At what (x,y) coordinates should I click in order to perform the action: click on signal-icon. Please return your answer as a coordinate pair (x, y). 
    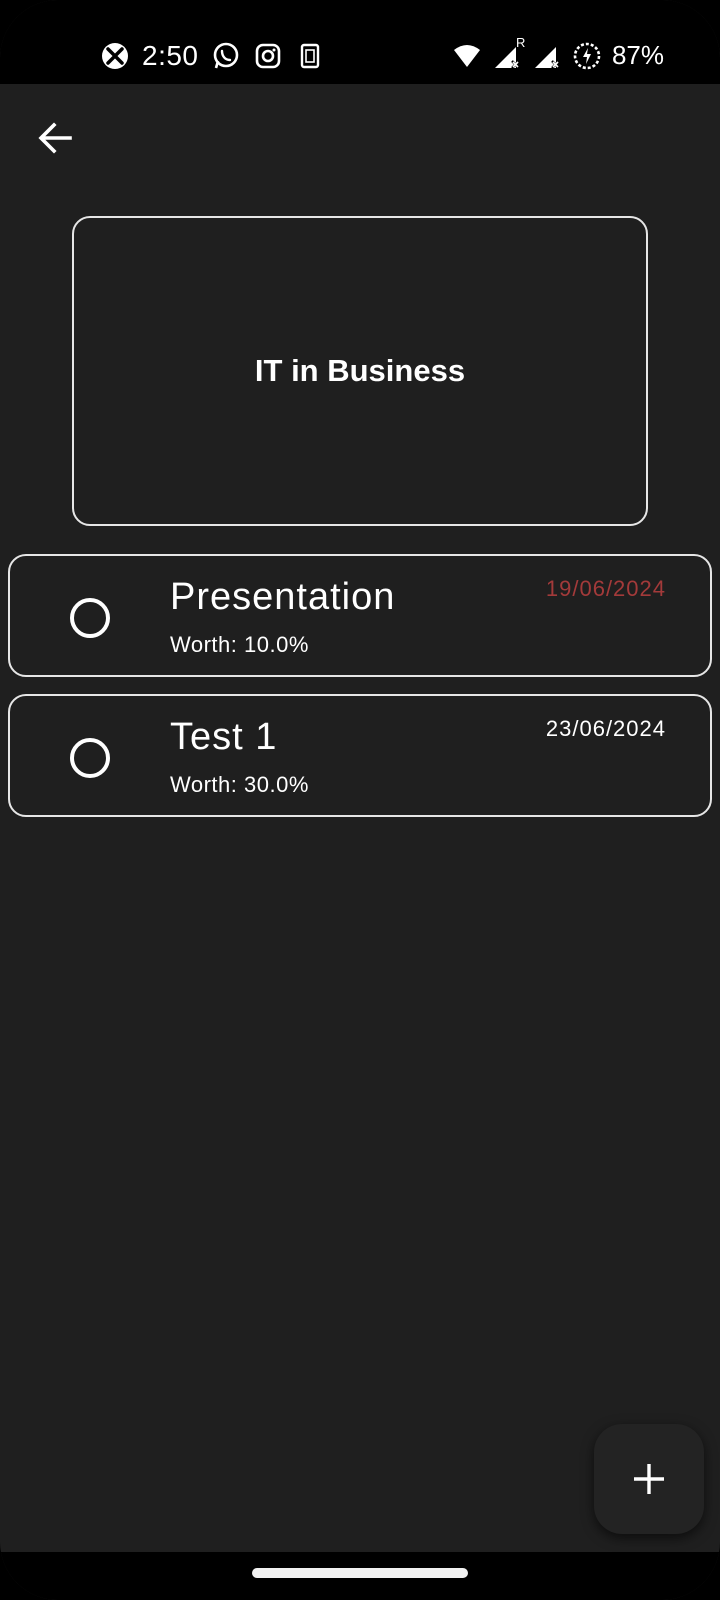
    Looking at the image, I should click on (547, 56).